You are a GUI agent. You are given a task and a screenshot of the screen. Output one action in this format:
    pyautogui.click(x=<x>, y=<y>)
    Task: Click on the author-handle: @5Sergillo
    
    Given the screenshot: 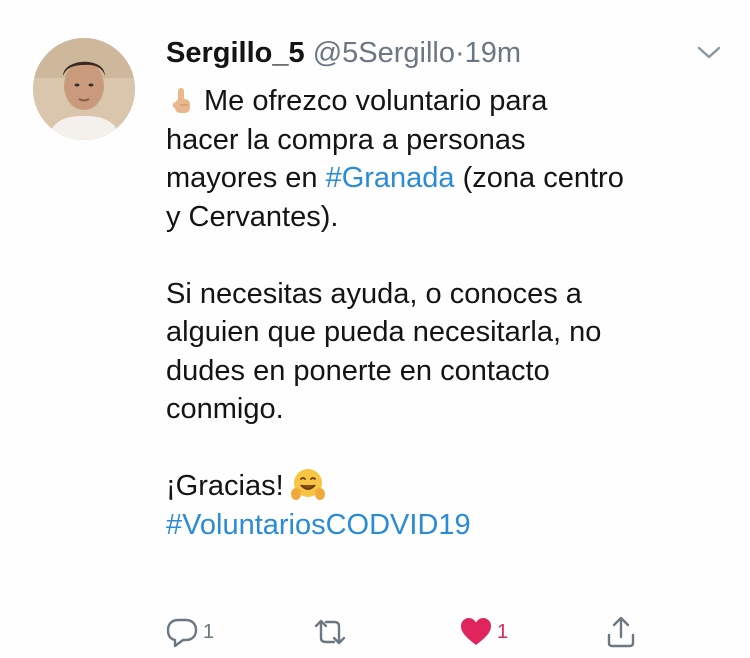 What is the action you would take?
    pyautogui.click(x=384, y=53)
    